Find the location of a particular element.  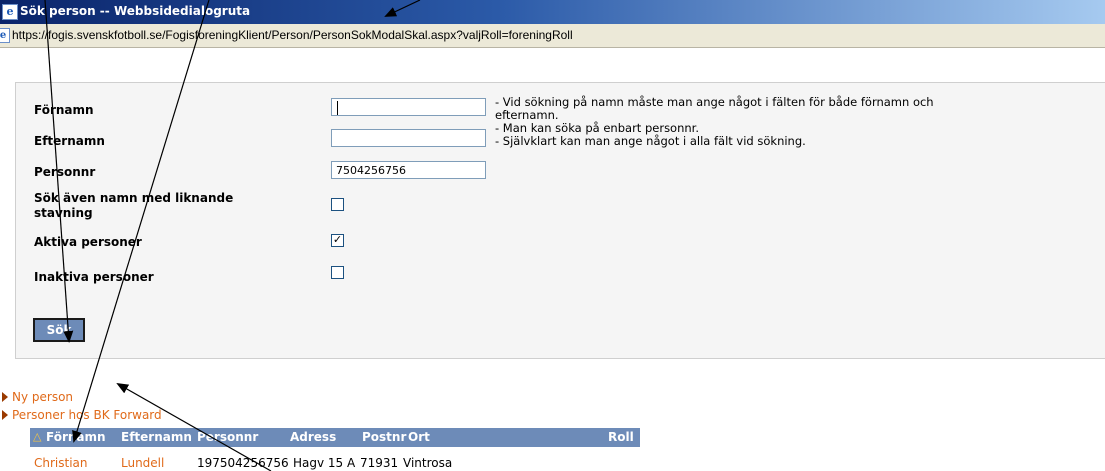

arrow-to-ny-person is located at coordinates (194, 427).